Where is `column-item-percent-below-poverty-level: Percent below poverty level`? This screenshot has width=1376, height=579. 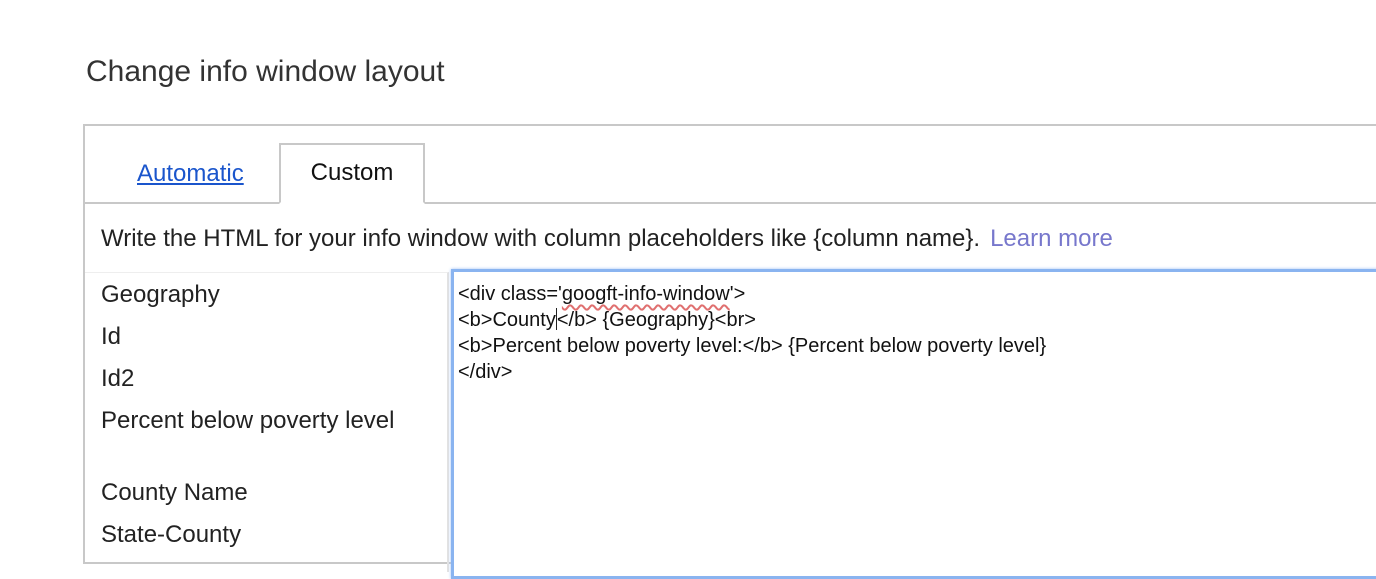
column-item-percent-below-poverty-level: Percent below poverty level is located at coordinates (251, 421).